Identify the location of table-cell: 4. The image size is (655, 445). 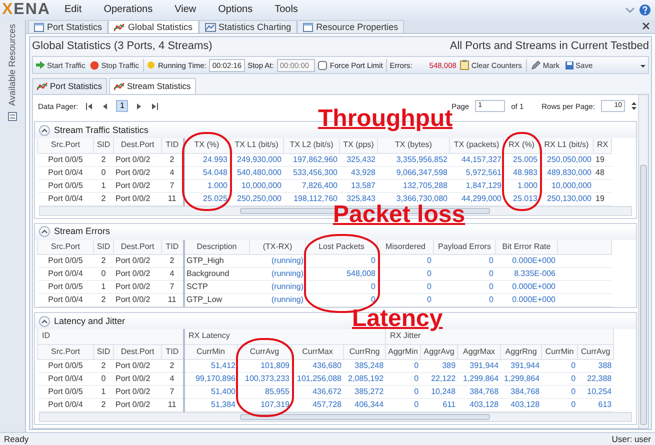
(173, 378).